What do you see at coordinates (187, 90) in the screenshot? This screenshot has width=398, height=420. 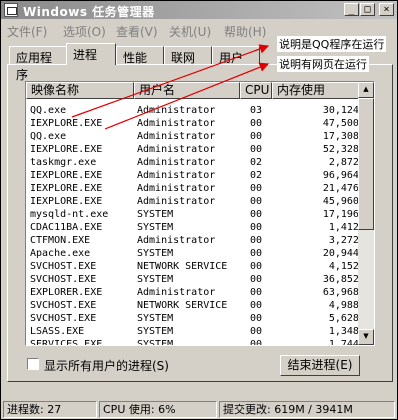 I see `column-header-user-name: 用户名` at bounding box center [187, 90].